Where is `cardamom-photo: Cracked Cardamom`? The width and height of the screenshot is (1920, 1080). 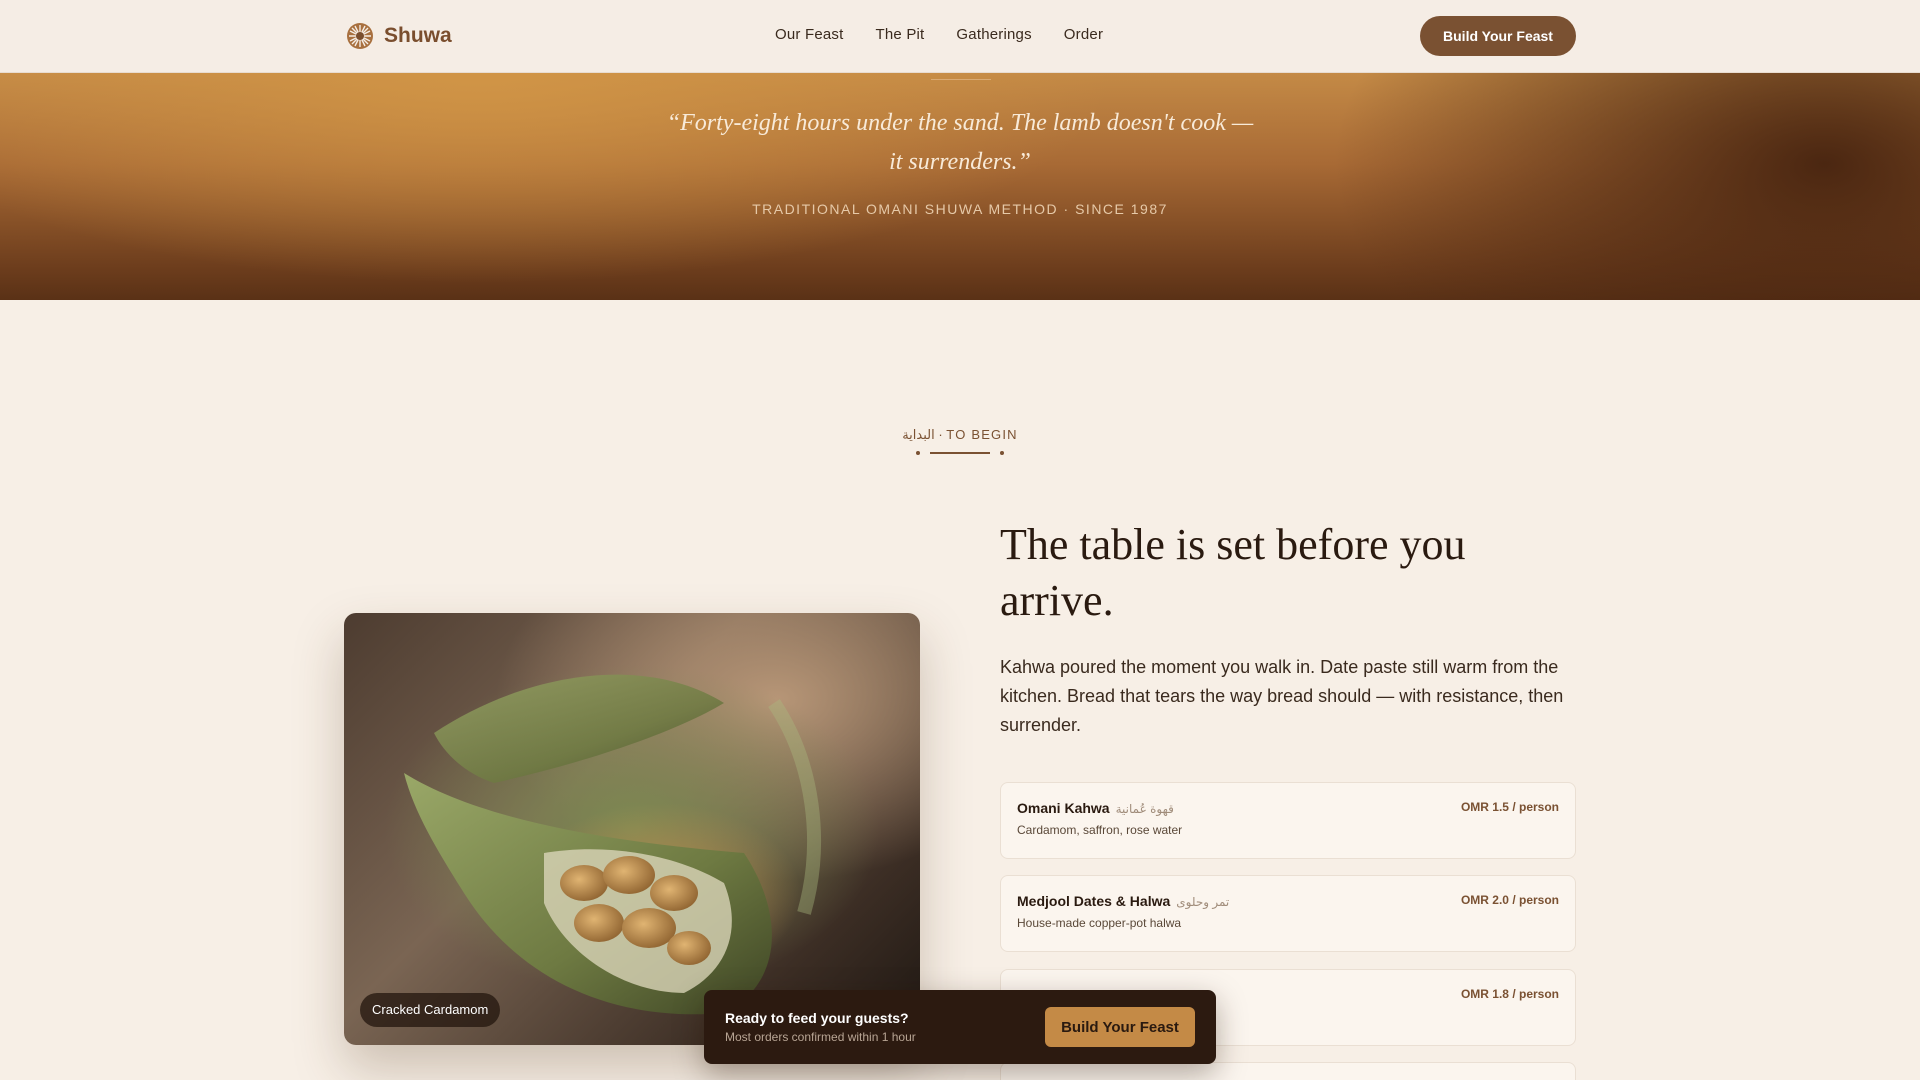
cardamom-photo: Cracked Cardamom is located at coordinates (632, 829).